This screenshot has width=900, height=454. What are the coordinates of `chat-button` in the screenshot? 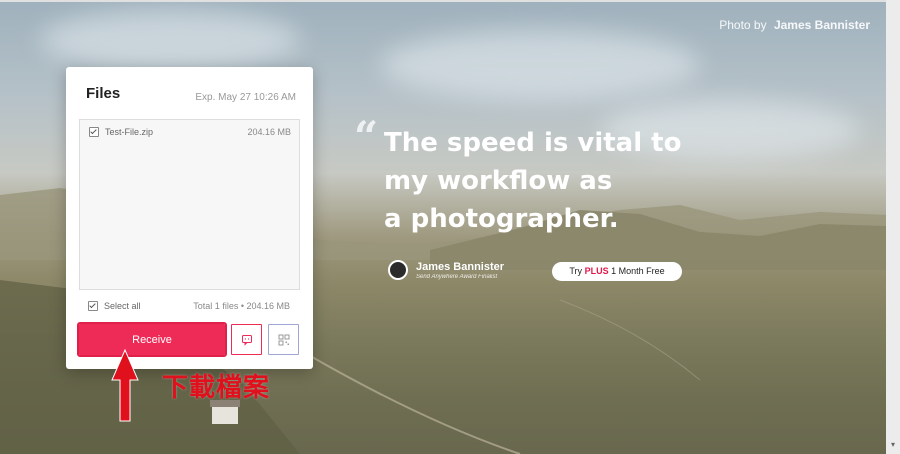 It's located at (246, 339).